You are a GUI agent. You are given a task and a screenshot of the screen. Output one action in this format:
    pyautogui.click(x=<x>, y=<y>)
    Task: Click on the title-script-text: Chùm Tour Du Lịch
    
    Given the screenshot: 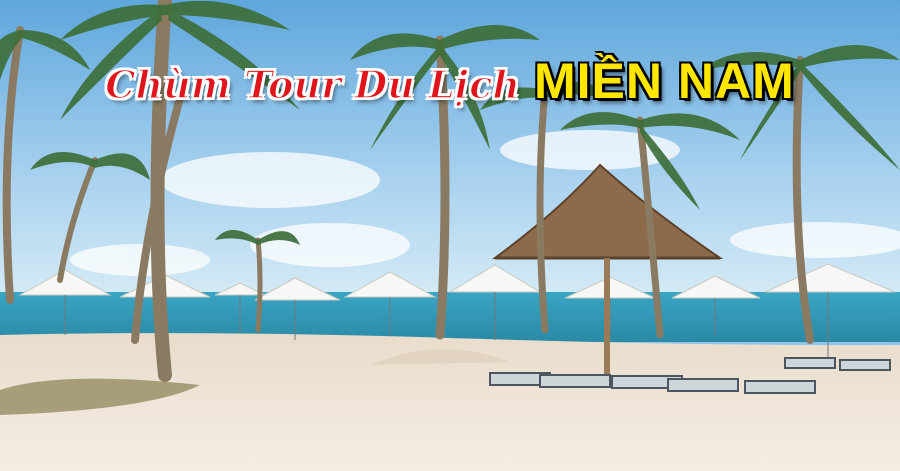 What is the action you would take?
    pyautogui.click(x=312, y=84)
    